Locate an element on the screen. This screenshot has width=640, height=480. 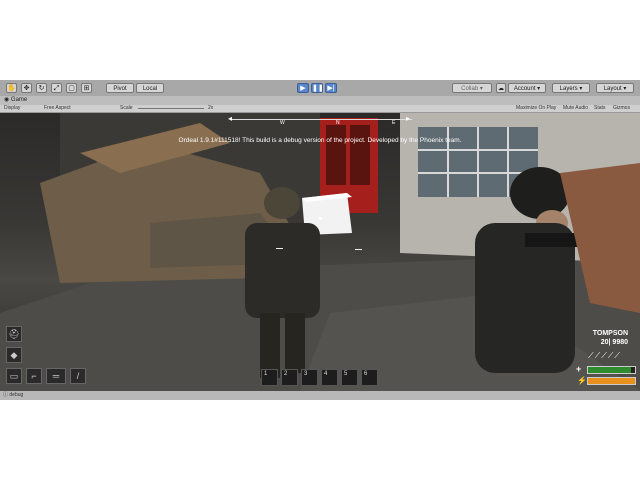
stamina-bar is located at coordinates (611, 381).